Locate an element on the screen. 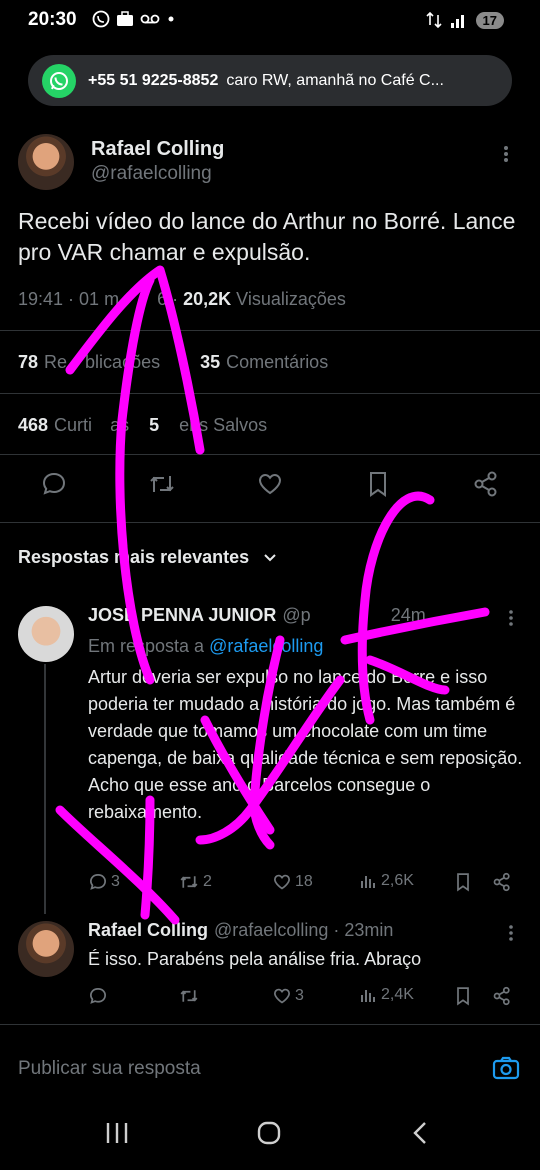 The height and width of the screenshot is (1170, 540). reply-compose-input: Publicar sua resposta is located at coordinates (109, 1069).